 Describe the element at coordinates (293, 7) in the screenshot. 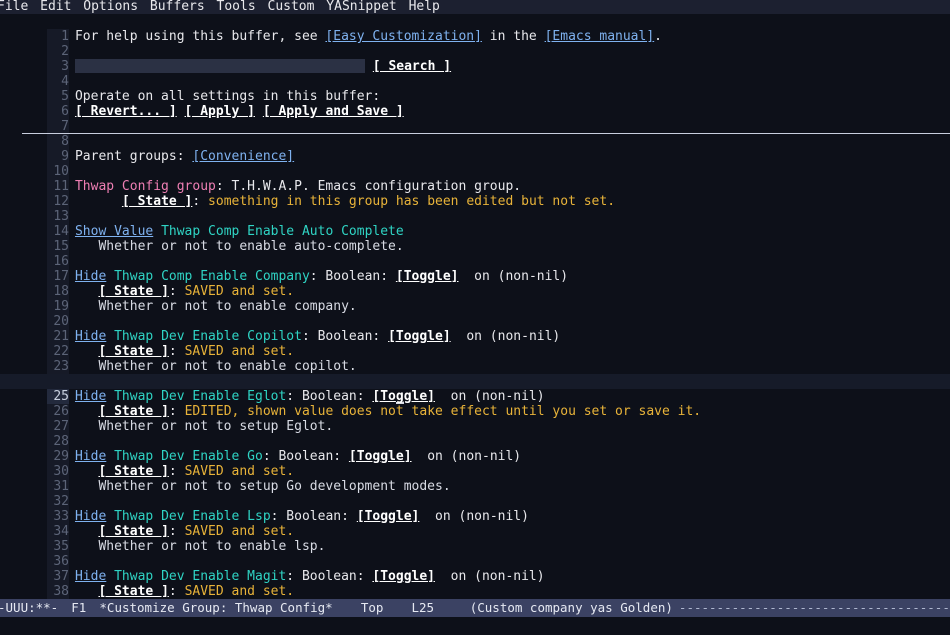

I see `menu-item-custom: Custom` at that location.